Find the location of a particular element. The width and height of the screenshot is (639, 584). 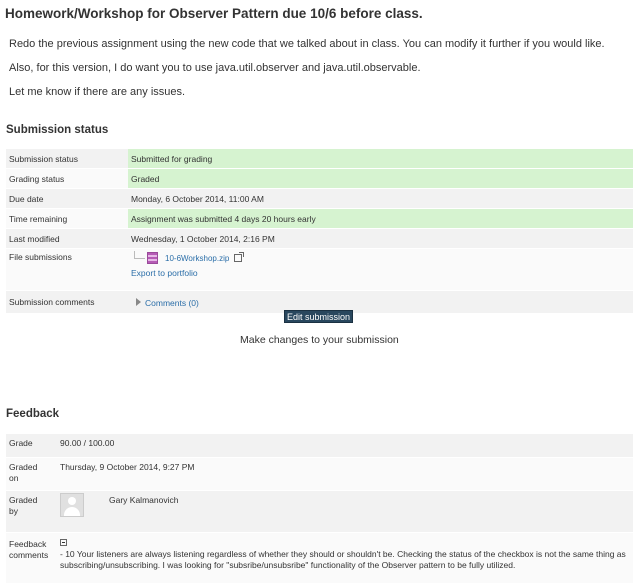

comments-link: Comments (0) is located at coordinates (172, 302).